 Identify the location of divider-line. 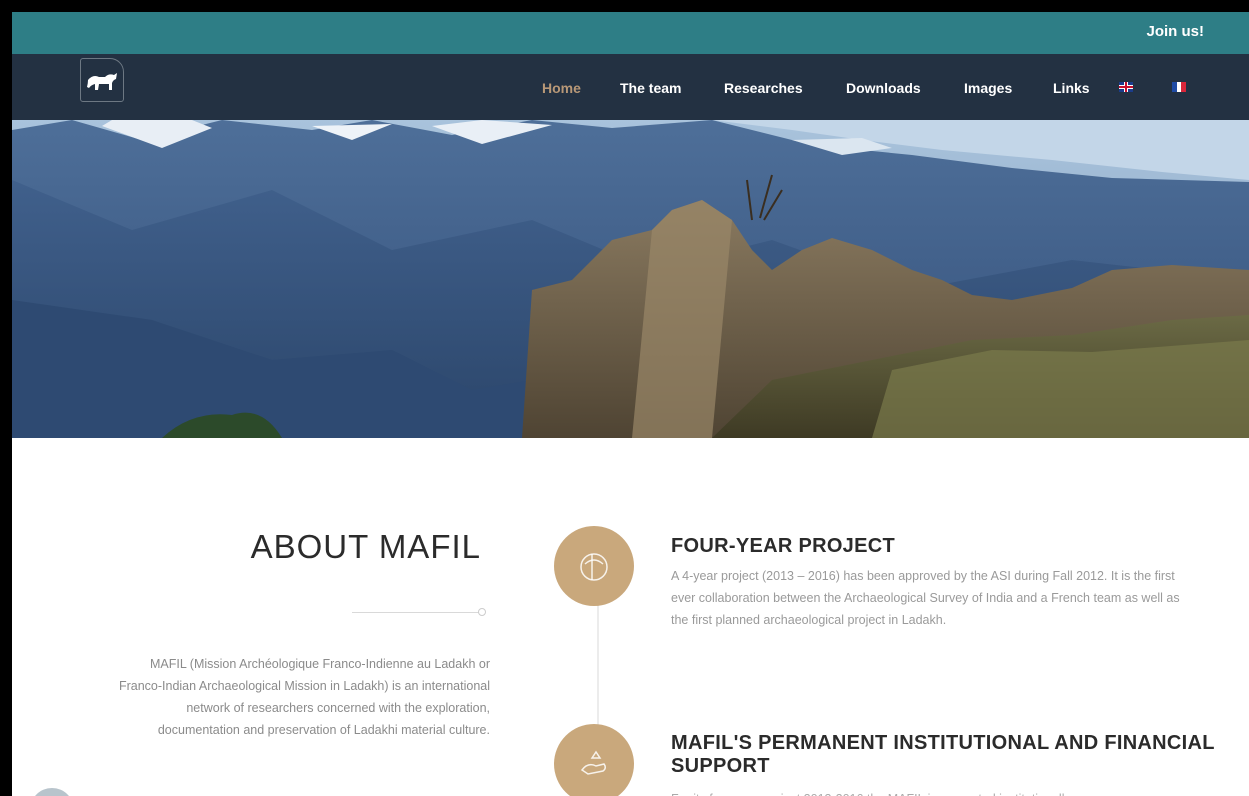
(416, 612).